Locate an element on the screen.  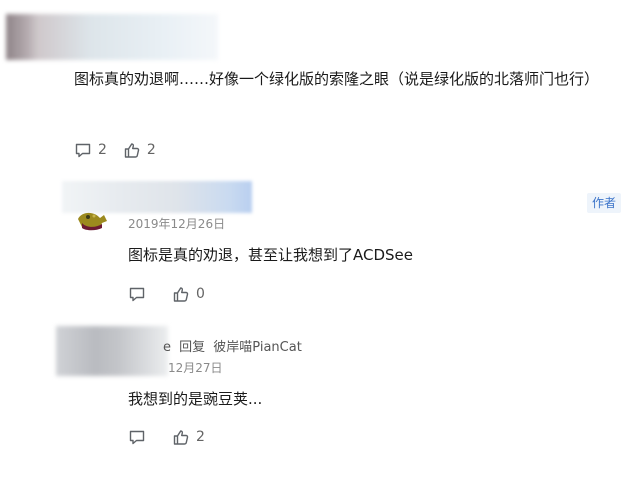
reply-date: 2019年12月26日 is located at coordinates (177, 224).